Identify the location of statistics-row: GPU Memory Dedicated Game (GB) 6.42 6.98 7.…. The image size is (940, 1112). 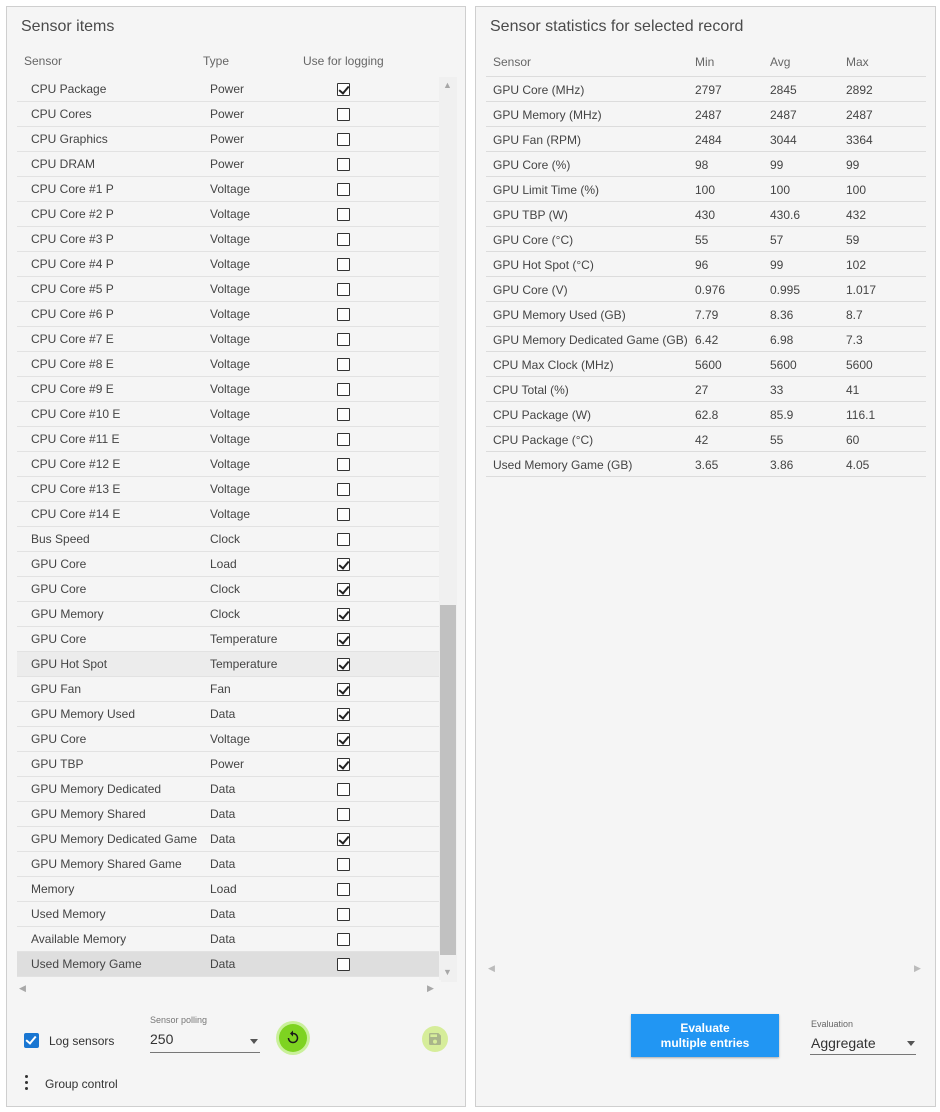
(706, 339).